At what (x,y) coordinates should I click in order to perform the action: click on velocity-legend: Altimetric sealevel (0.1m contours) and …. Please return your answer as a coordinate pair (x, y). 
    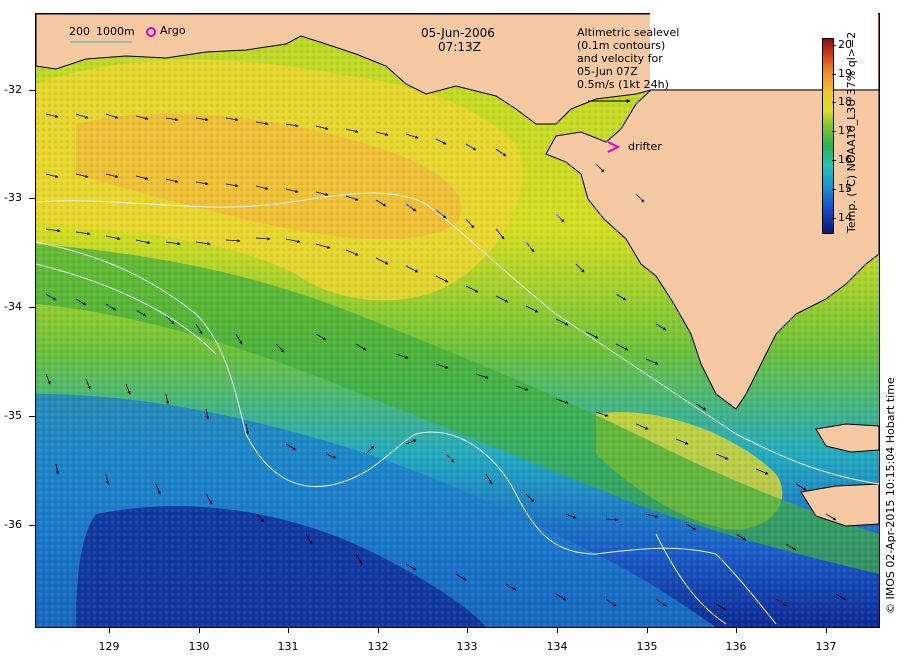
    Looking at the image, I should click on (628, 58).